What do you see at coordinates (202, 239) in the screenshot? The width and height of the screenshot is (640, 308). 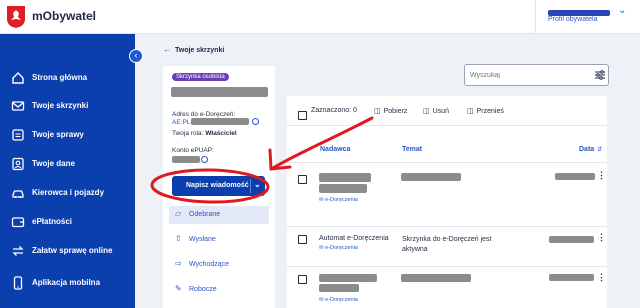 I see `folder-label: Wysłane` at bounding box center [202, 239].